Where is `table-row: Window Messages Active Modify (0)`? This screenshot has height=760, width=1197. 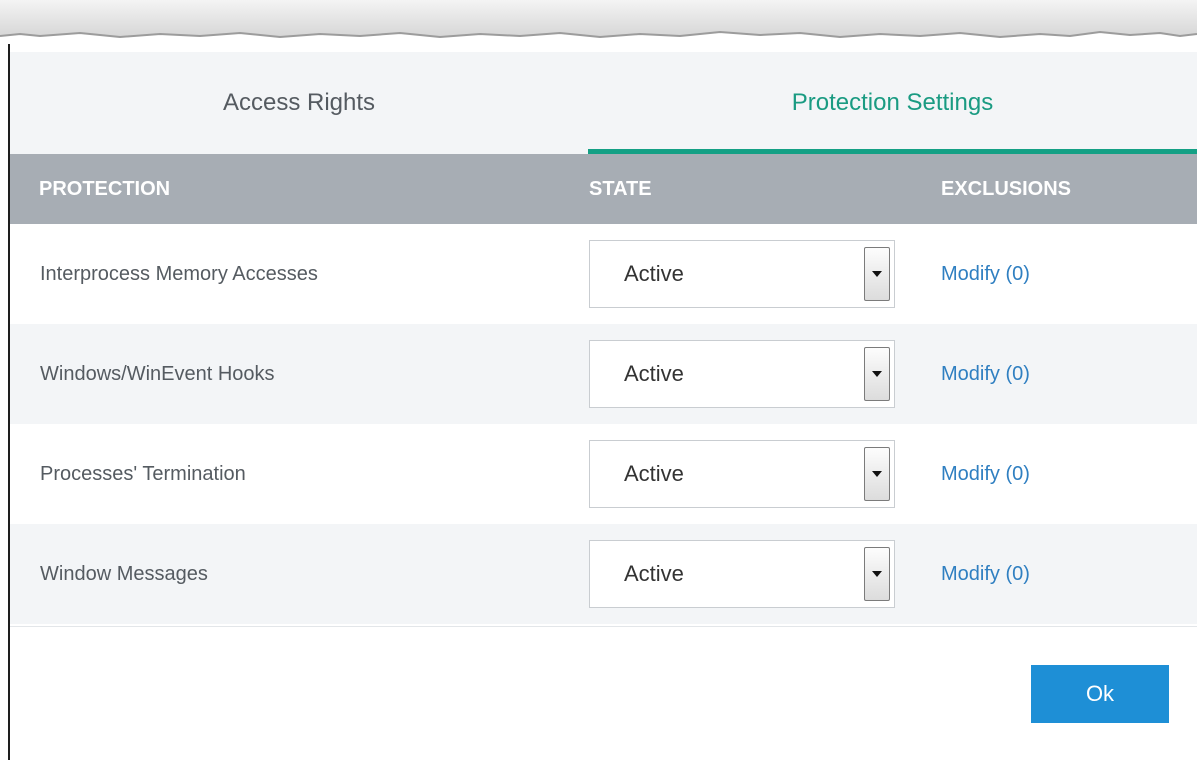
table-row: Window Messages Active Modify (0) is located at coordinates (603, 574).